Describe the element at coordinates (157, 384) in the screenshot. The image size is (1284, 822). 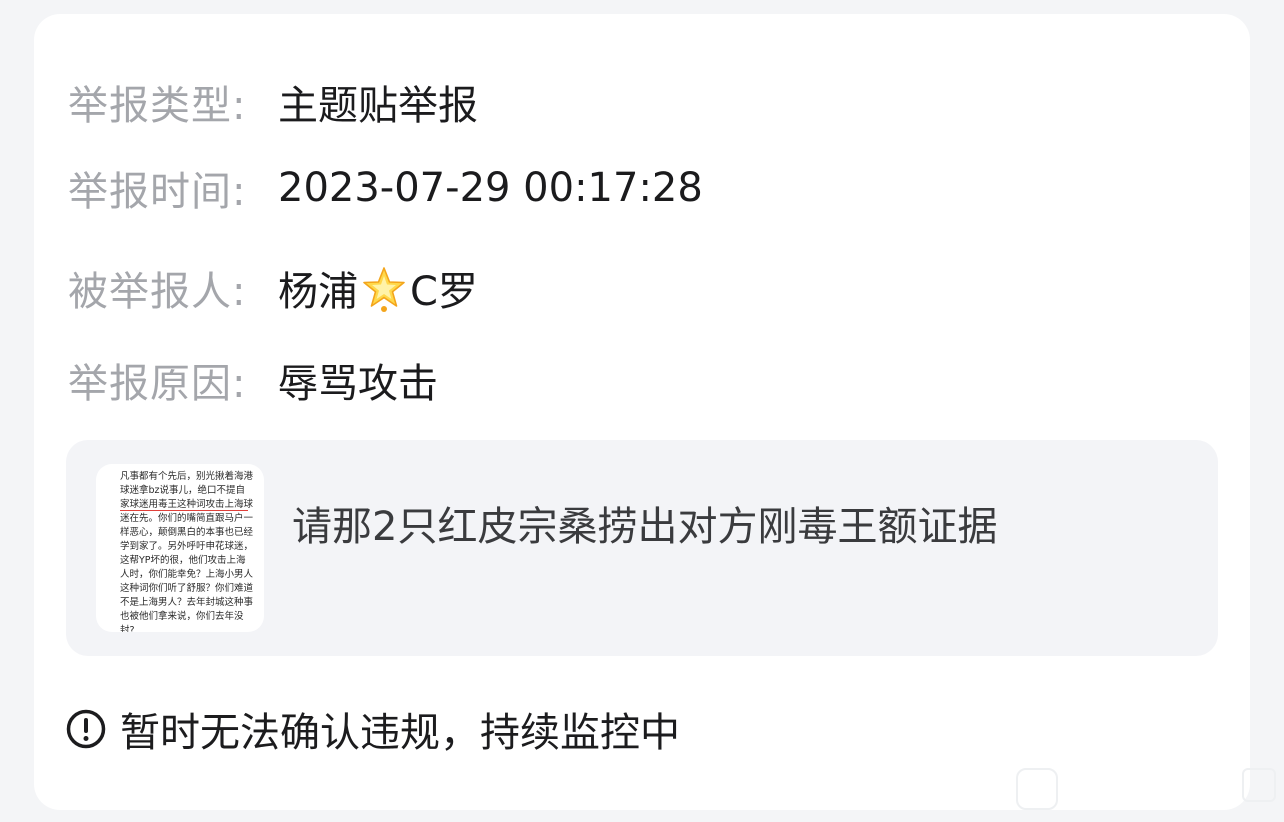
I see `report-reason-label: 举报原因:` at that location.